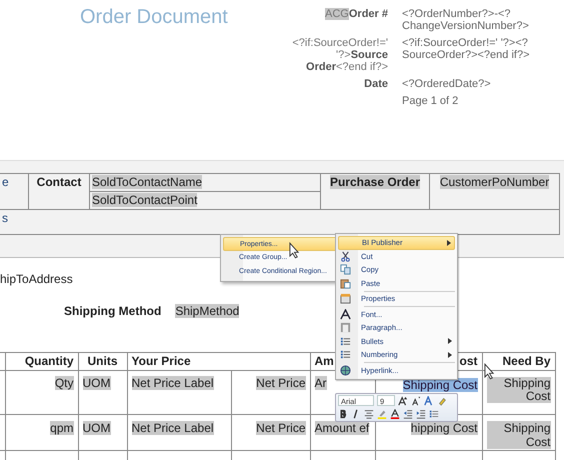 This screenshot has width=564, height=460. Describe the element at coordinates (324, 361) in the screenshot. I see `column-header: Am` at that location.